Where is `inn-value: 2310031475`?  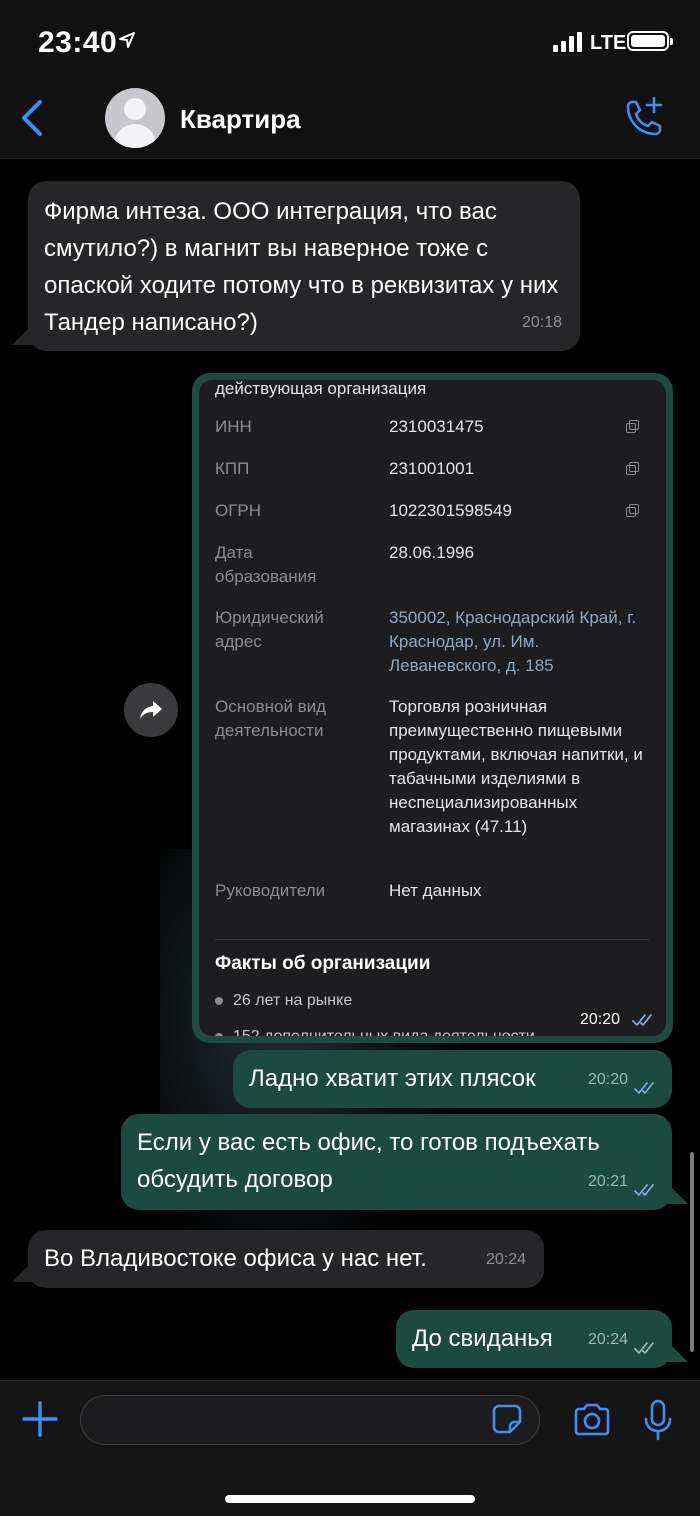 inn-value: 2310031475 is located at coordinates (436, 426).